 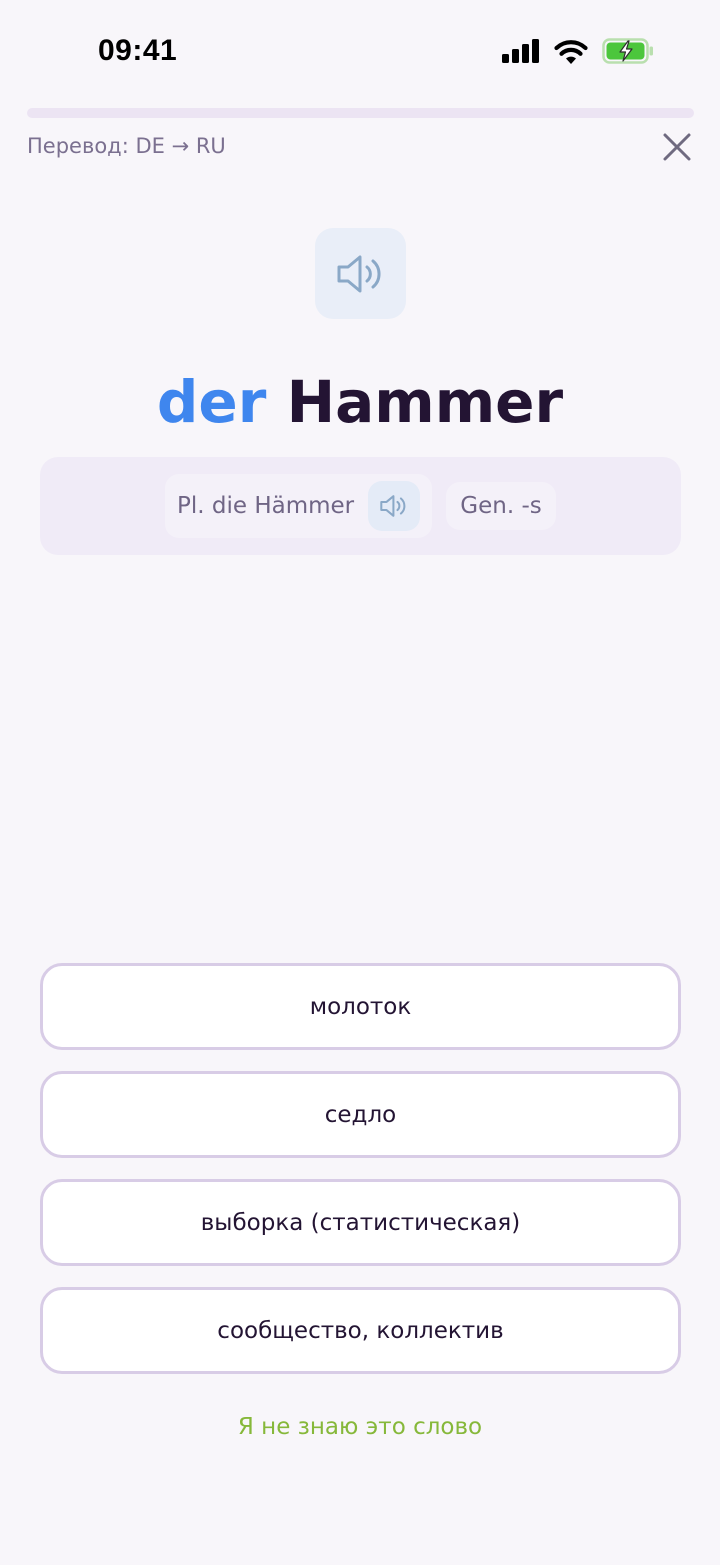 I want to click on word-noun: Hammer, so click(x=425, y=402).